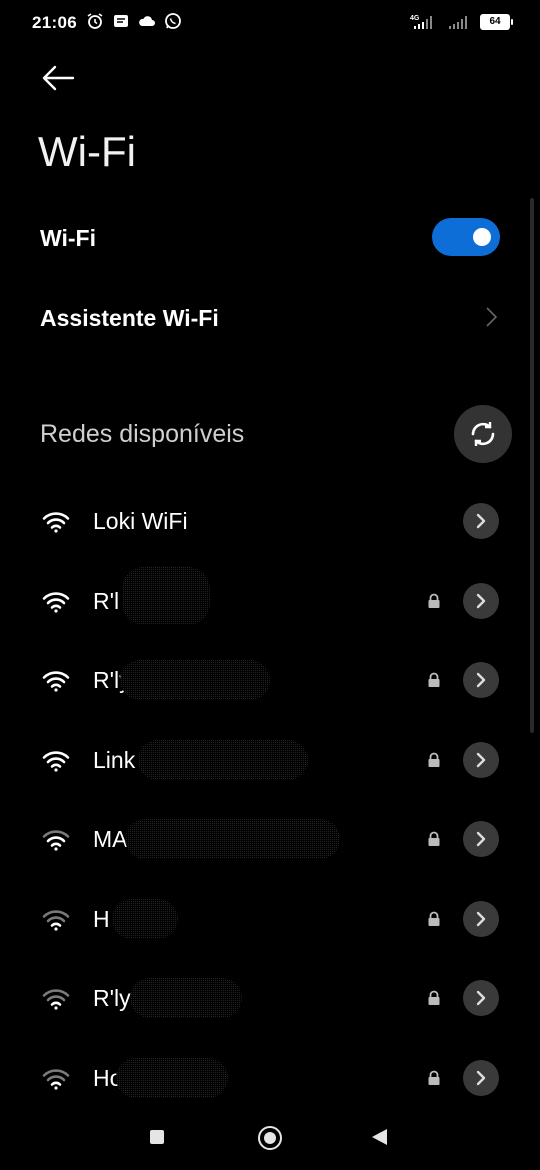 Image resolution: width=540 pixels, height=1170 pixels. I want to click on alarm-icon, so click(95, 21).